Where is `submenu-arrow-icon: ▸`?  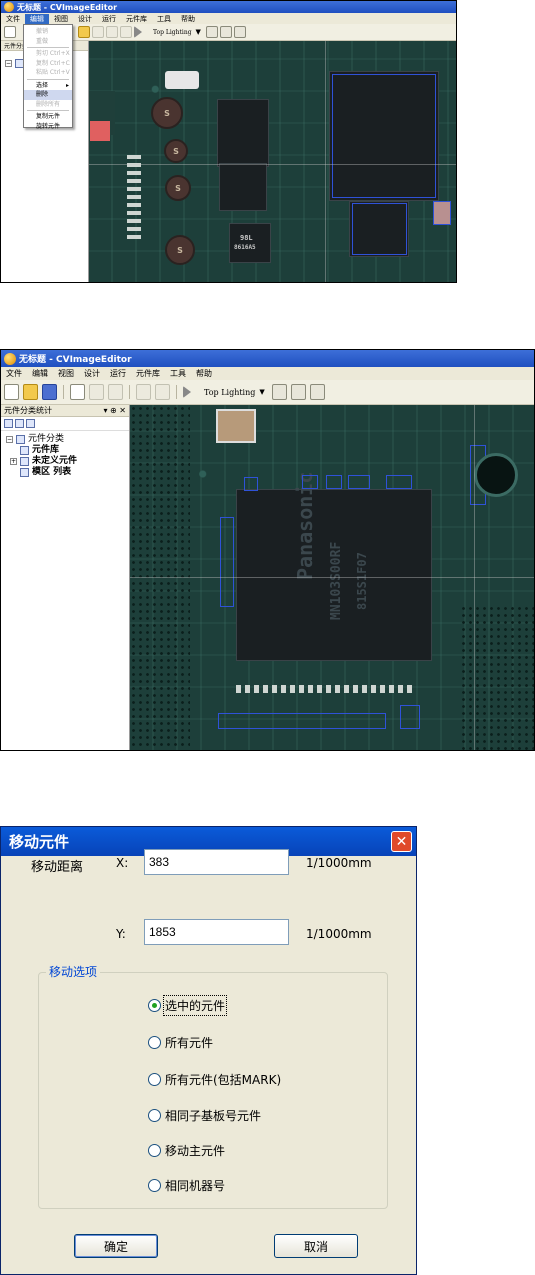
submenu-arrow-icon: ▸ is located at coordinates (67, 85).